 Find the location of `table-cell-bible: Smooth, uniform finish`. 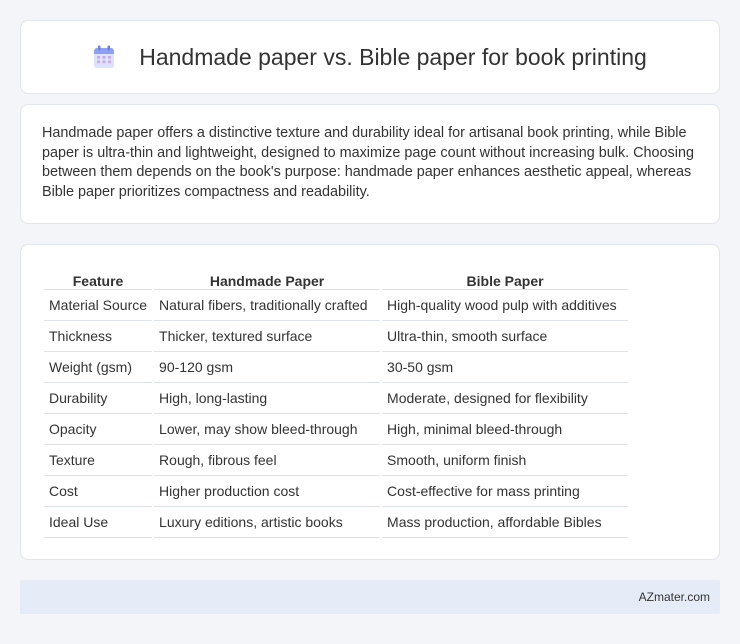

table-cell-bible: Smooth, uniform finish is located at coordinates (505, 460).